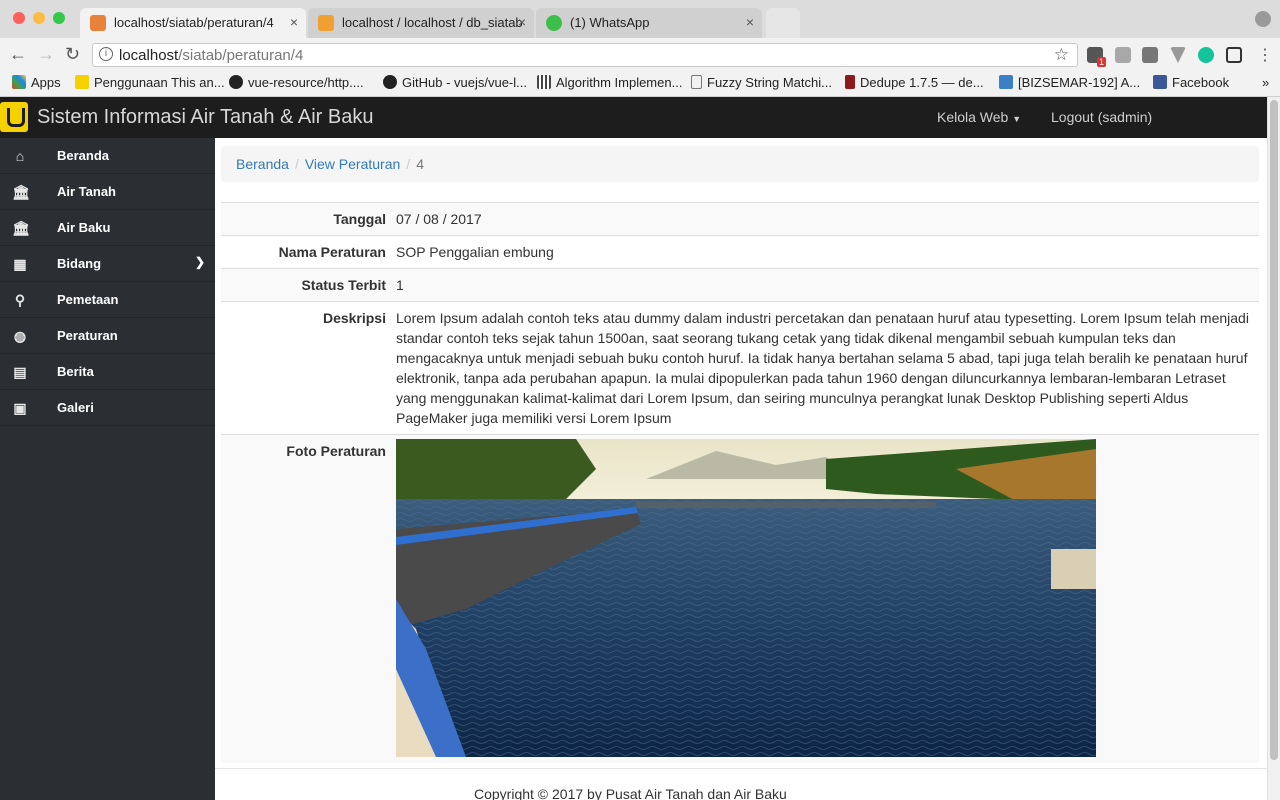 This screenshot has width=1280, height=800. I want to click on sidebar-item-berita: ▤ Berita, so click(107, 372).